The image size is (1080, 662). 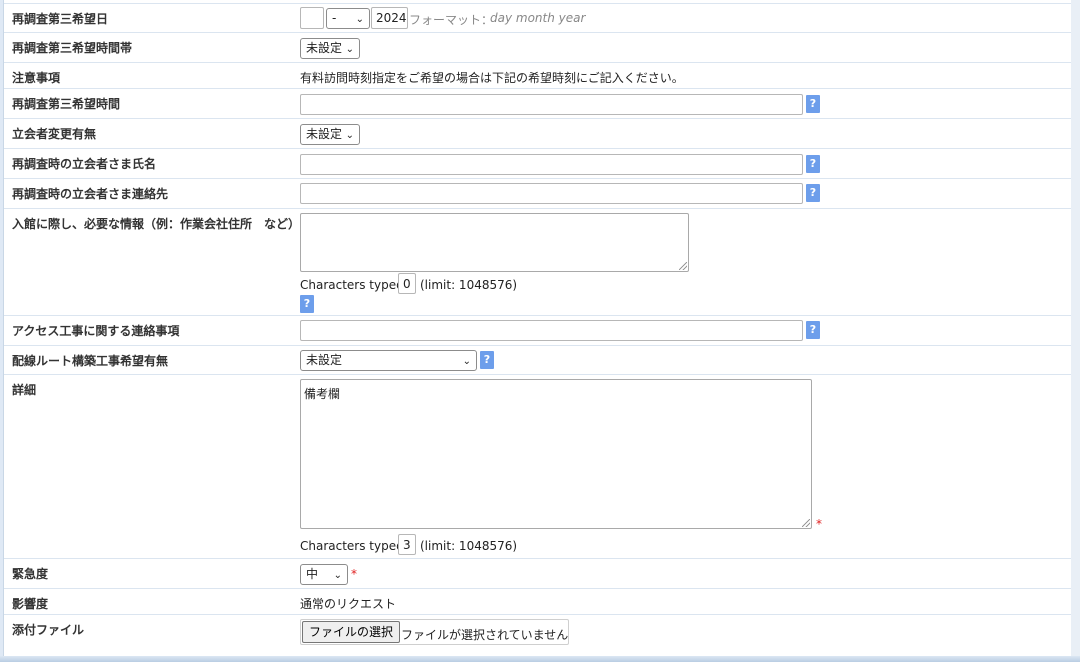 I want to click on impact-label: 影響度, so click(x=30, y=604).